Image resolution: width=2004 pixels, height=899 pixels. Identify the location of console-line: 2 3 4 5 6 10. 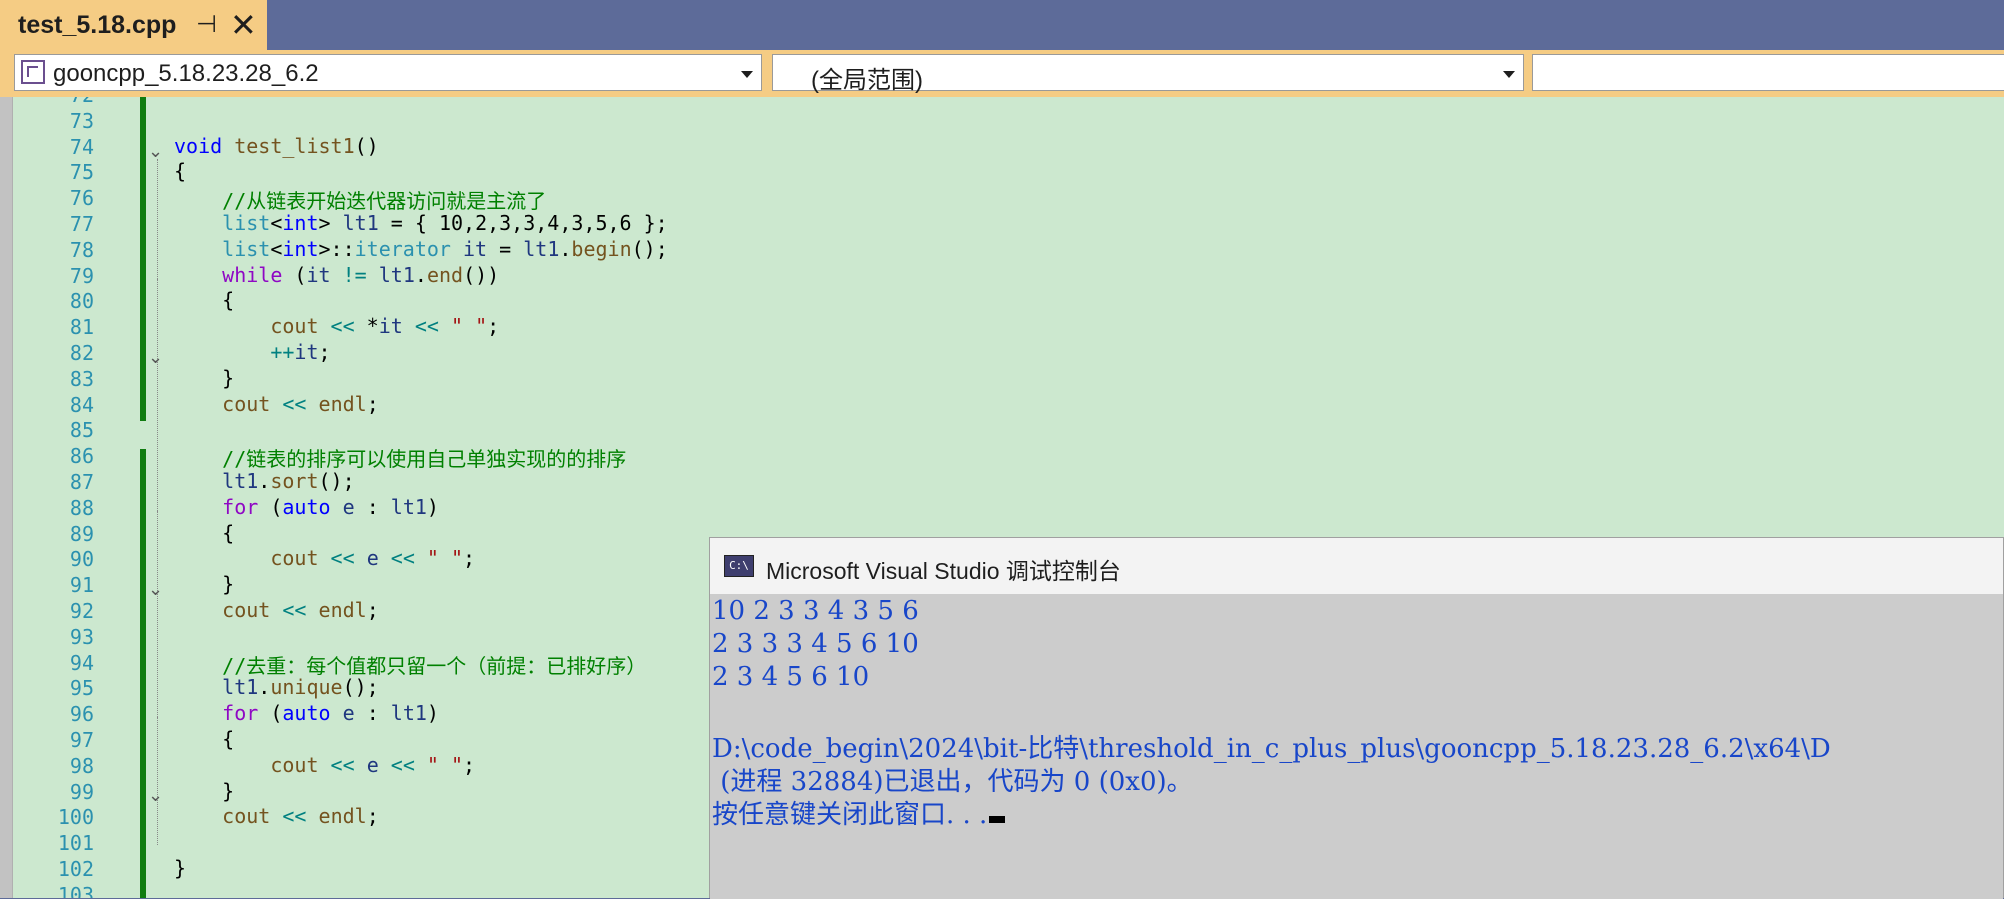
(791, 677).